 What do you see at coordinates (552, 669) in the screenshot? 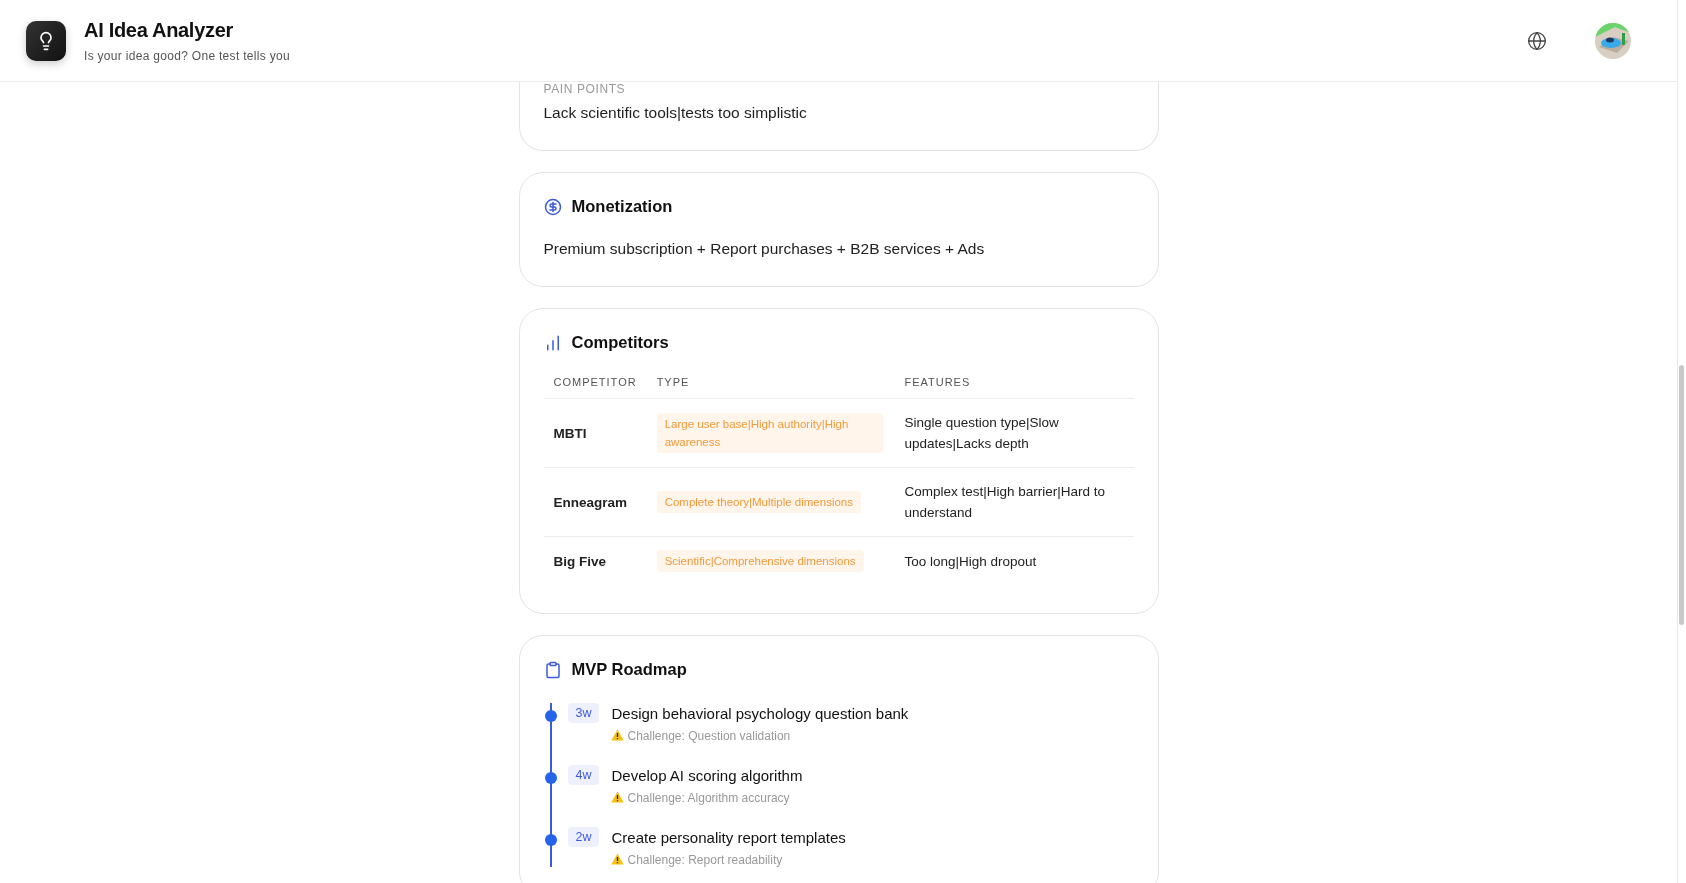
I see `clipboard-icon` at bounding box center [552, 669].